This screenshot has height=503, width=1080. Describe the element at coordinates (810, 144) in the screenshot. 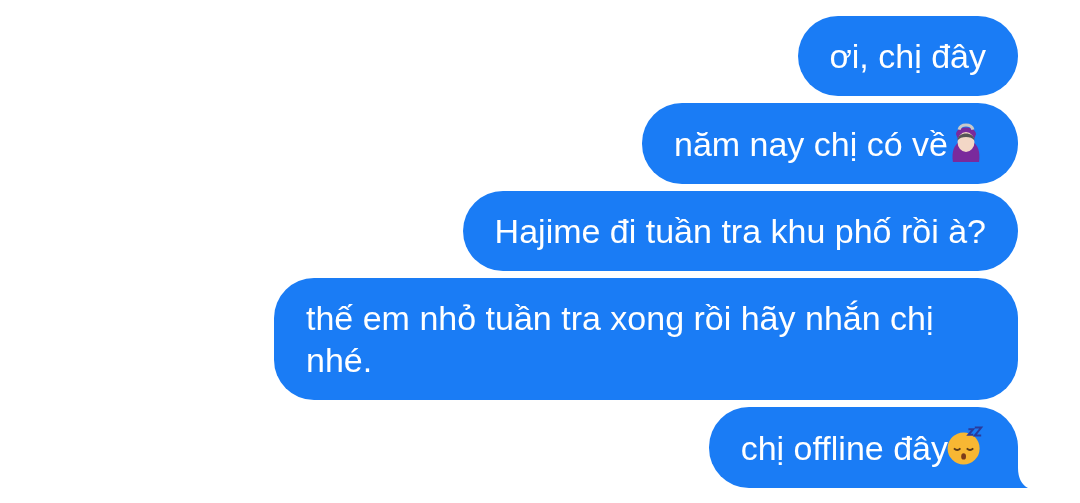

I see `message-text: năm nay chị có về` at that location.